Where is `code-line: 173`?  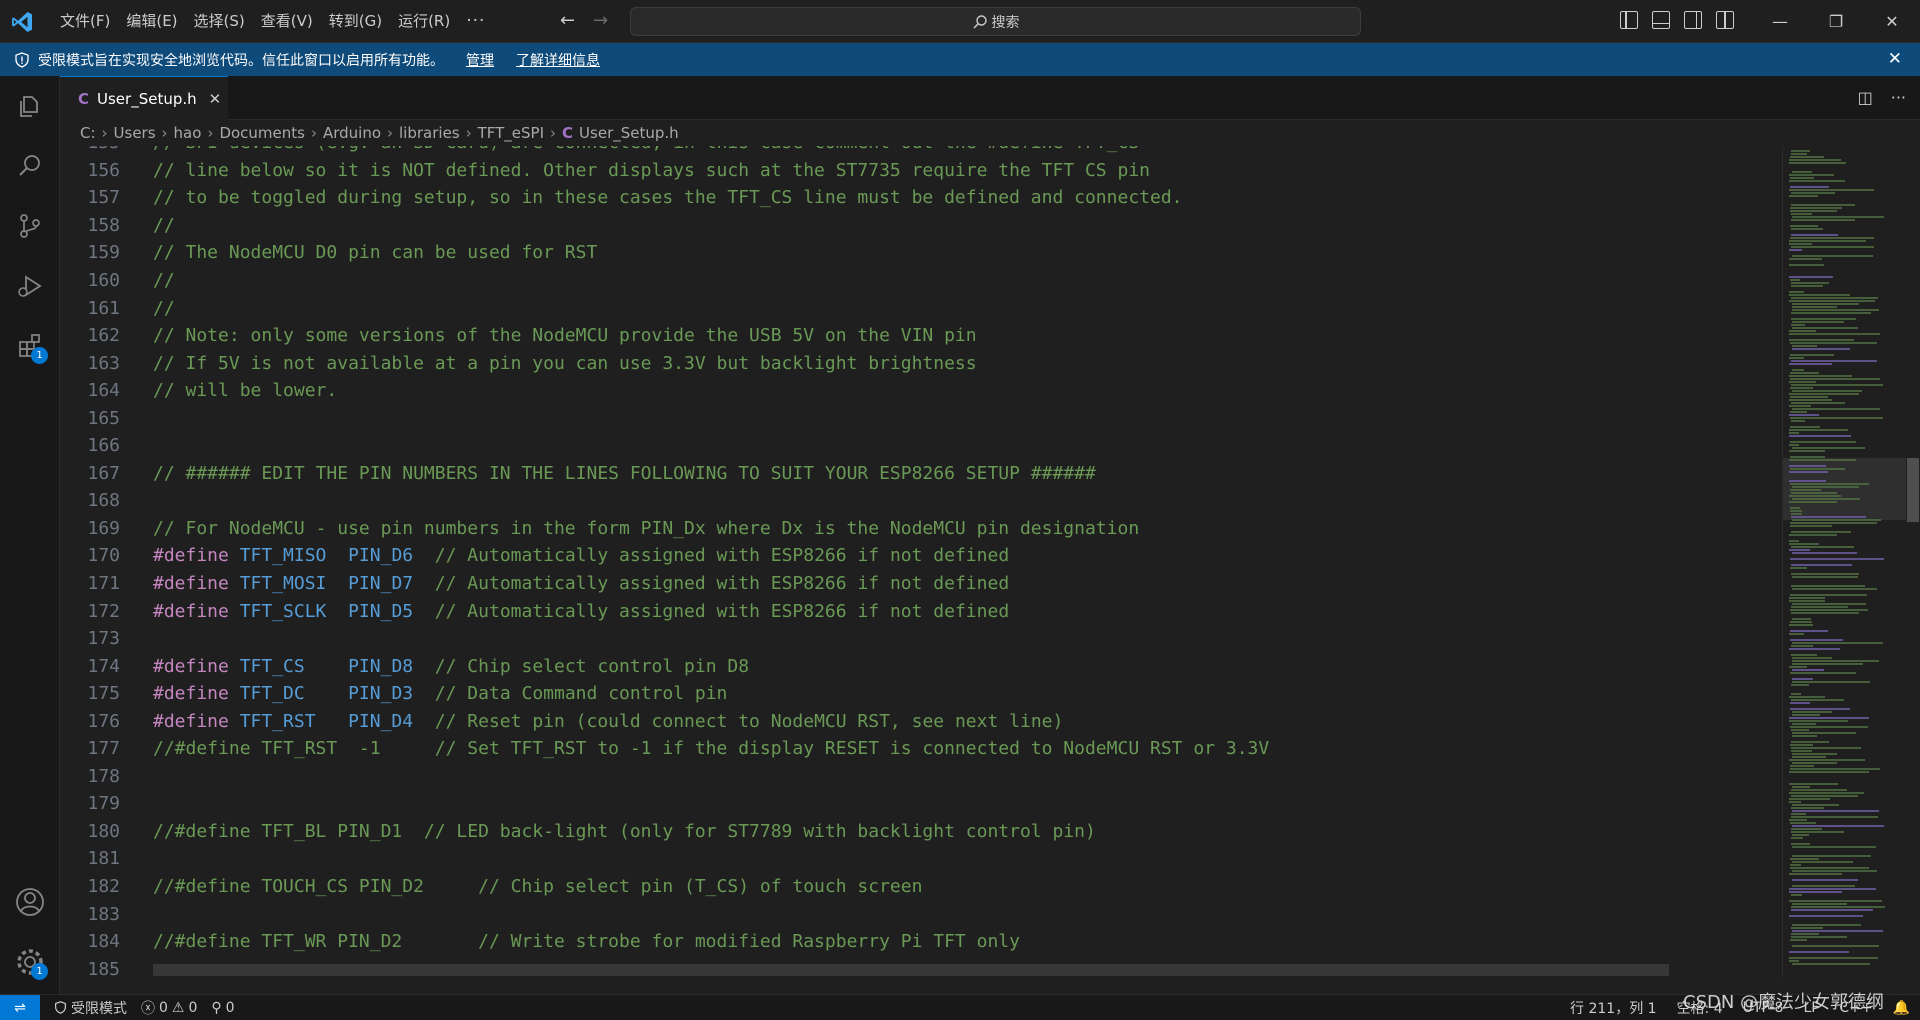
code-line: 173 is located at coordinates (921, 639).